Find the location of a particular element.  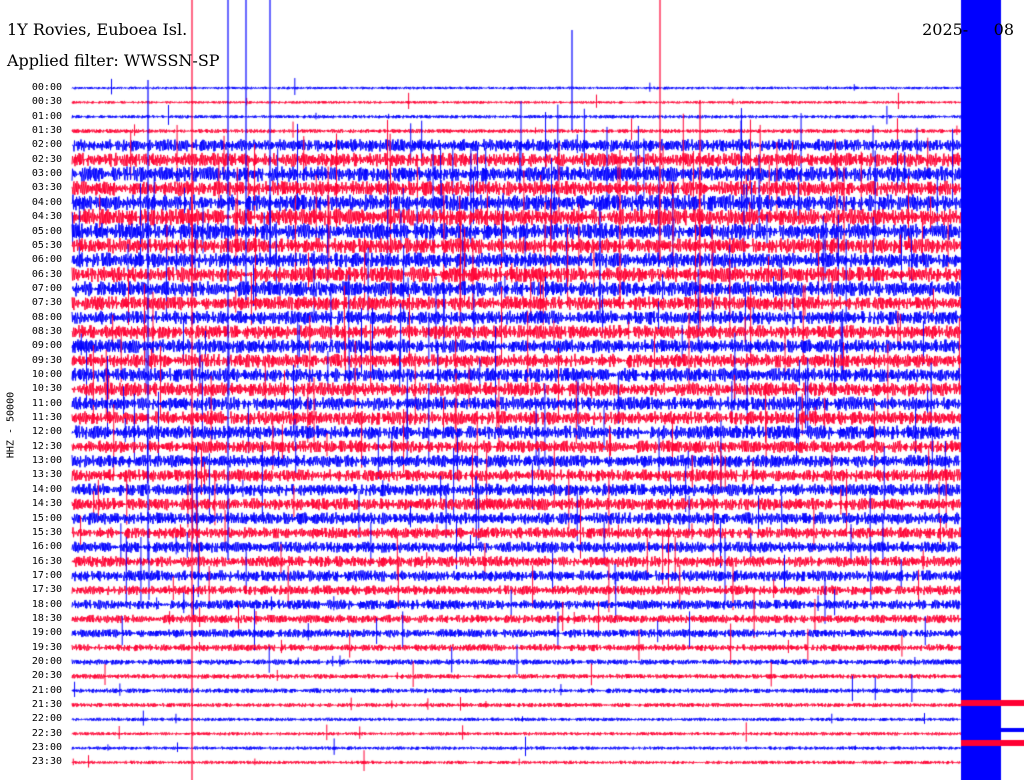

filter-label: Applied filter: WWSSN-SP is located at coordinates (113, 60).